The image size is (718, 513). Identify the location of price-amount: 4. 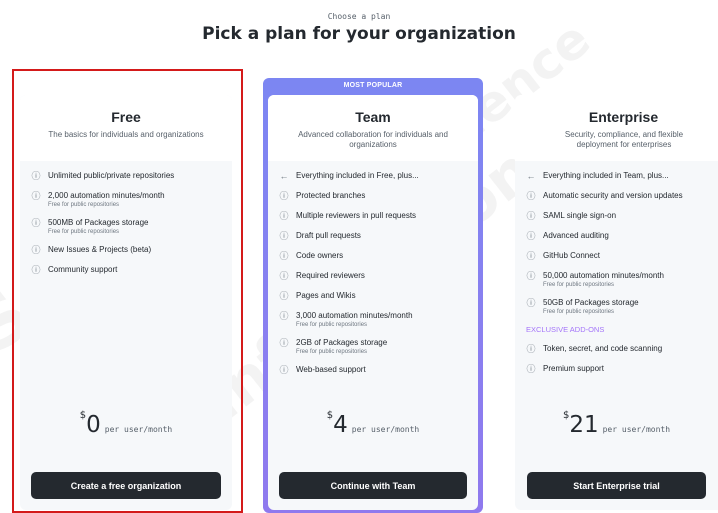
(340, 425).